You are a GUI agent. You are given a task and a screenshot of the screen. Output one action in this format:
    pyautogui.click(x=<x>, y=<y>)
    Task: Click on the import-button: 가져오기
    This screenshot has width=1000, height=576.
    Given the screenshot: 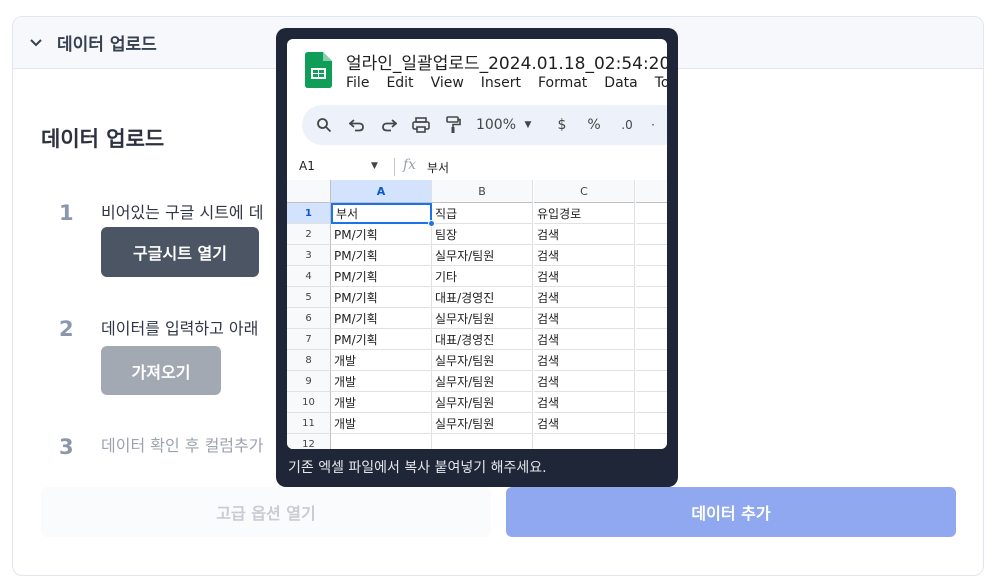 What is the action you would take?
    pyautogui.click(x=161, y=370)
    